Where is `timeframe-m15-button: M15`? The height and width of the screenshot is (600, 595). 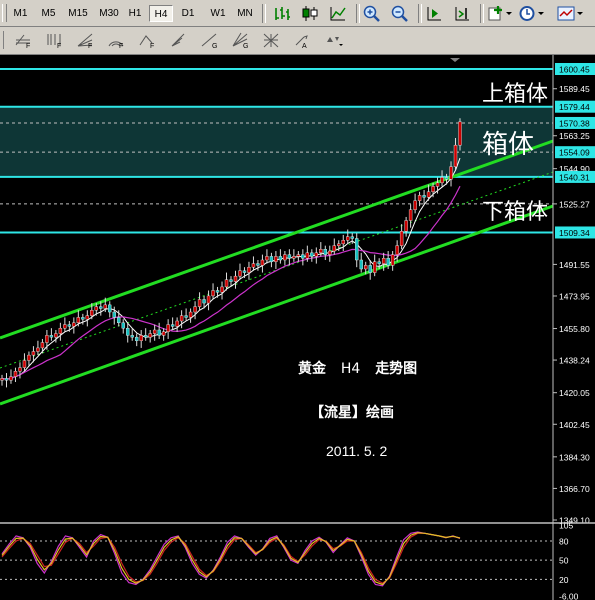 timeframe-m15-button: M15 is located at coordinates (78, 13).